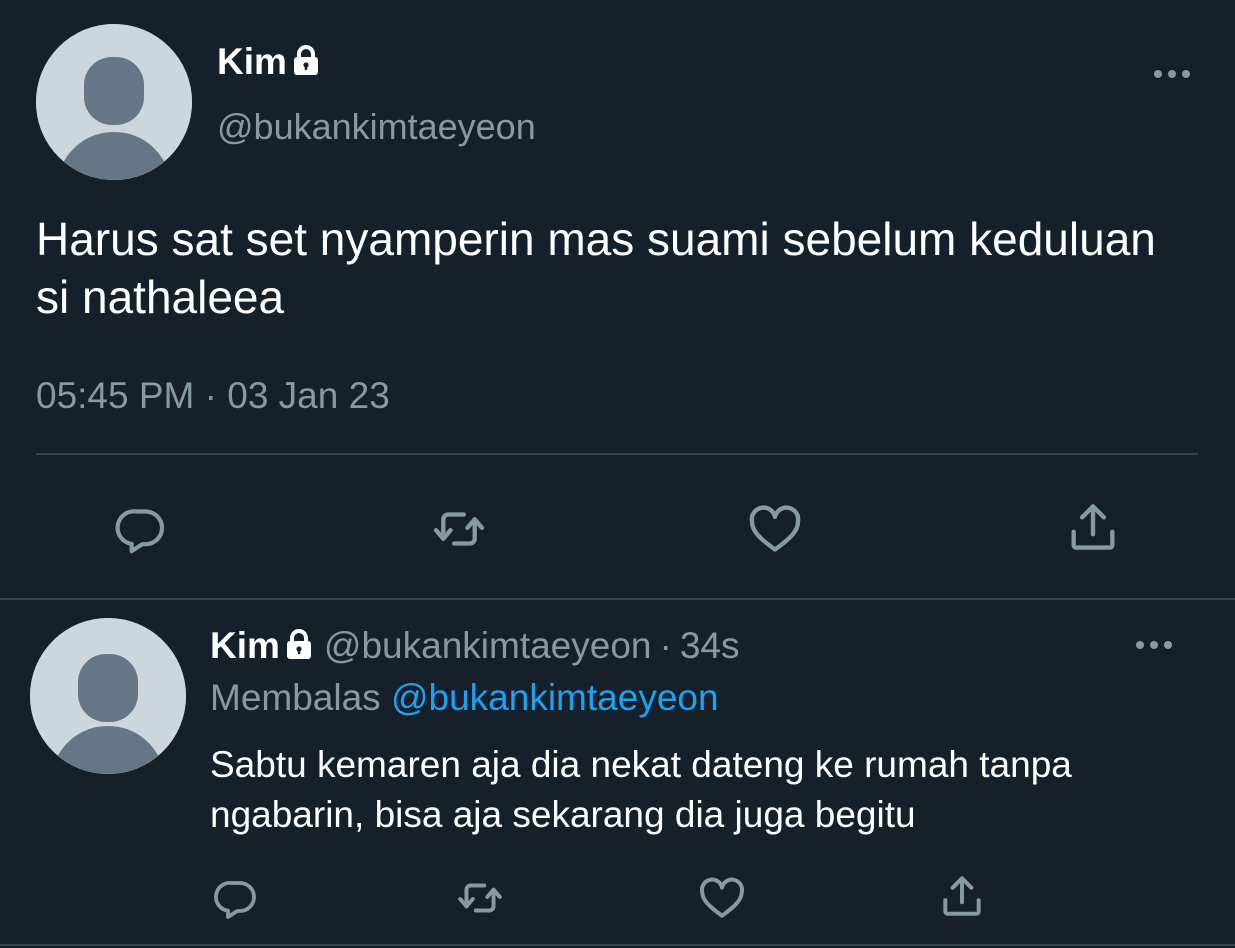 The image size is (1235, 948). I want to click on replying-to: Membalas @bukankimtaeyeon, so click(464, 698).